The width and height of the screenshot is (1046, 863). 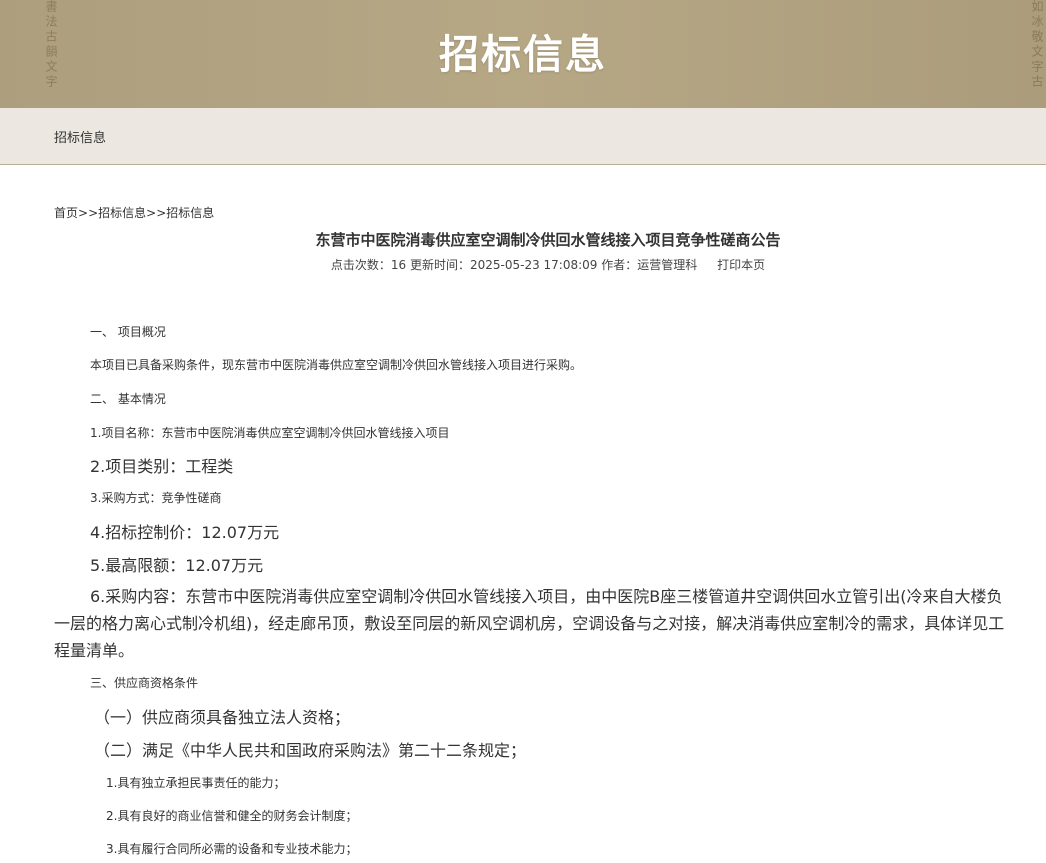 I want to click on paragraph: 3.采购方式：竞争性磋商, so click(x=156, y=498).